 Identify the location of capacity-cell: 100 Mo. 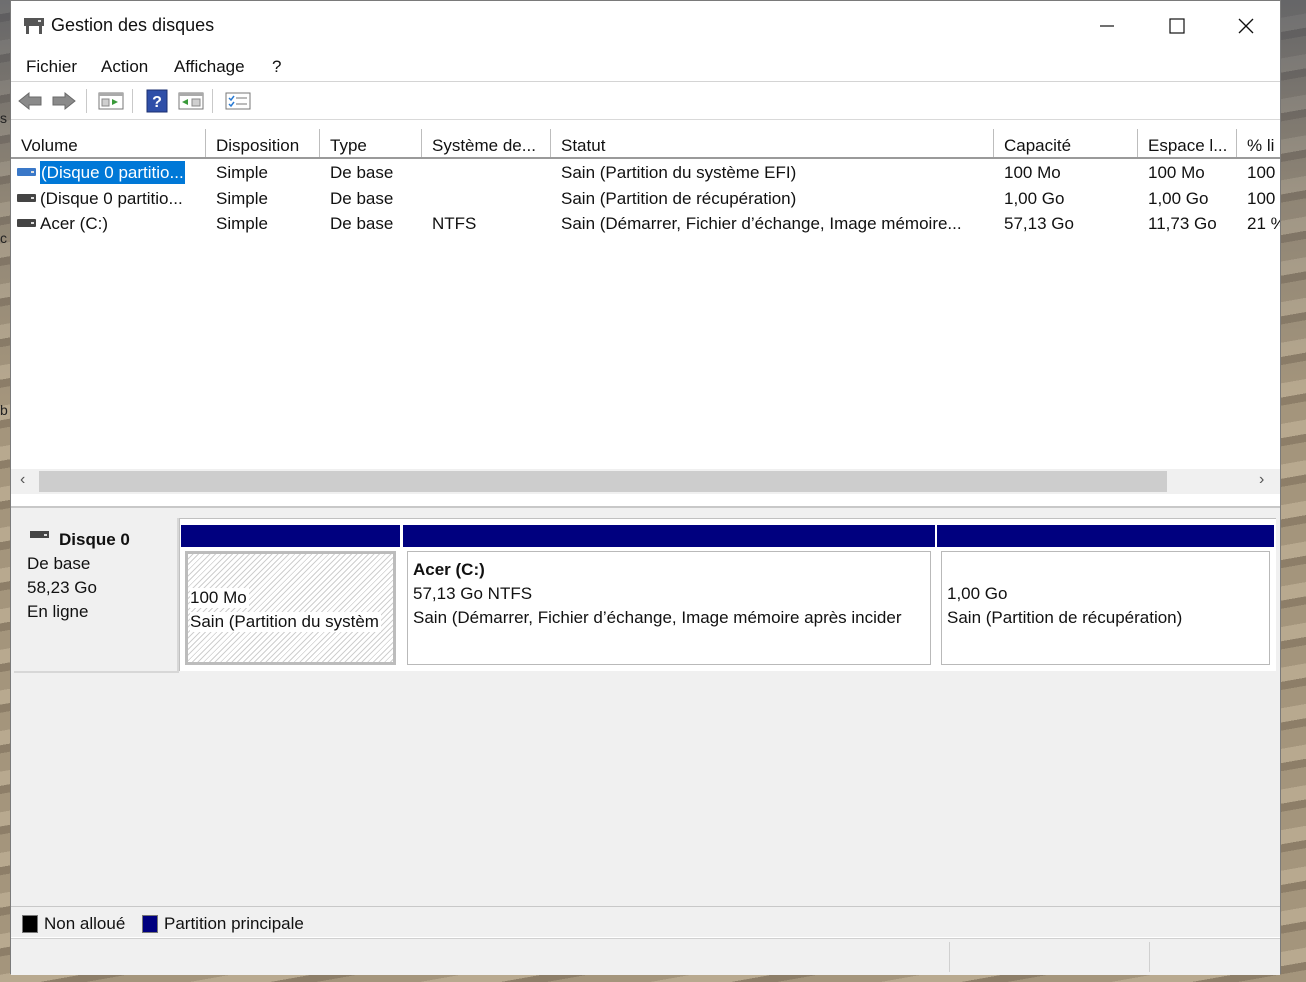
(1032, 172).